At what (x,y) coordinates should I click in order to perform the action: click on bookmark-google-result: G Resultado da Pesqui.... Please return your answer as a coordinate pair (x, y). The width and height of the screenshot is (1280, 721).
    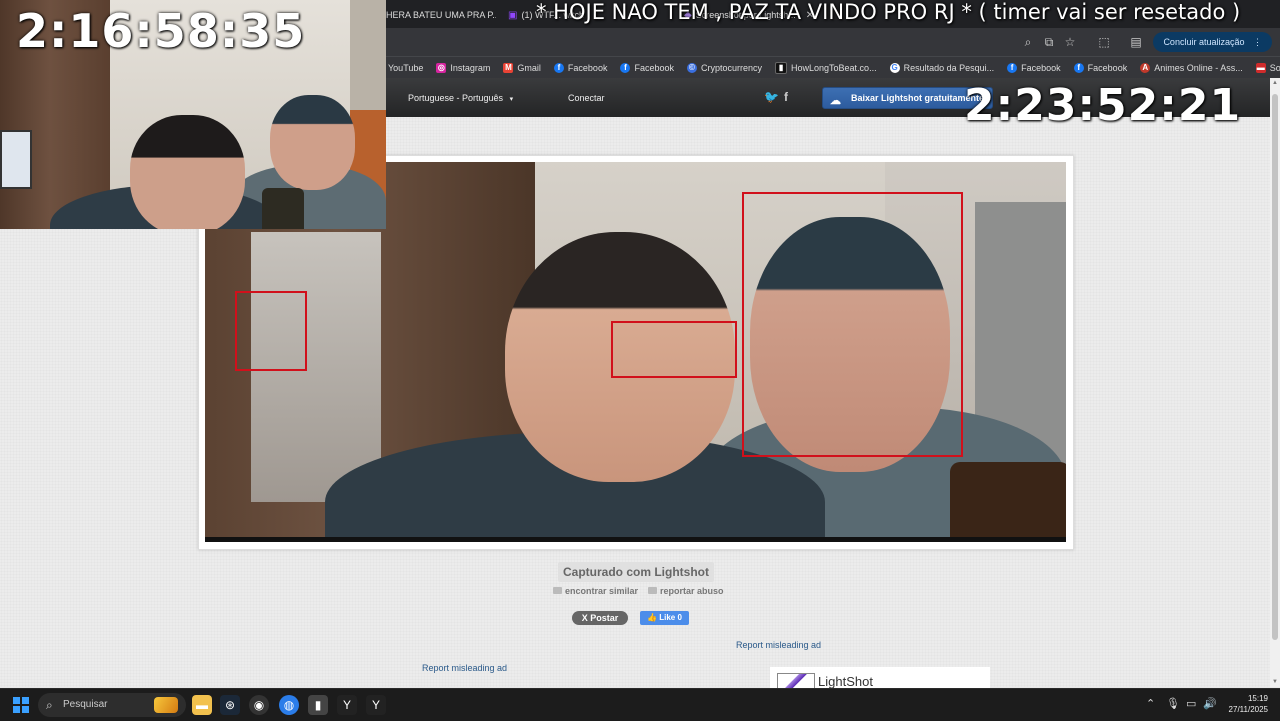
    Looking at the image, I should click on (941, 68).